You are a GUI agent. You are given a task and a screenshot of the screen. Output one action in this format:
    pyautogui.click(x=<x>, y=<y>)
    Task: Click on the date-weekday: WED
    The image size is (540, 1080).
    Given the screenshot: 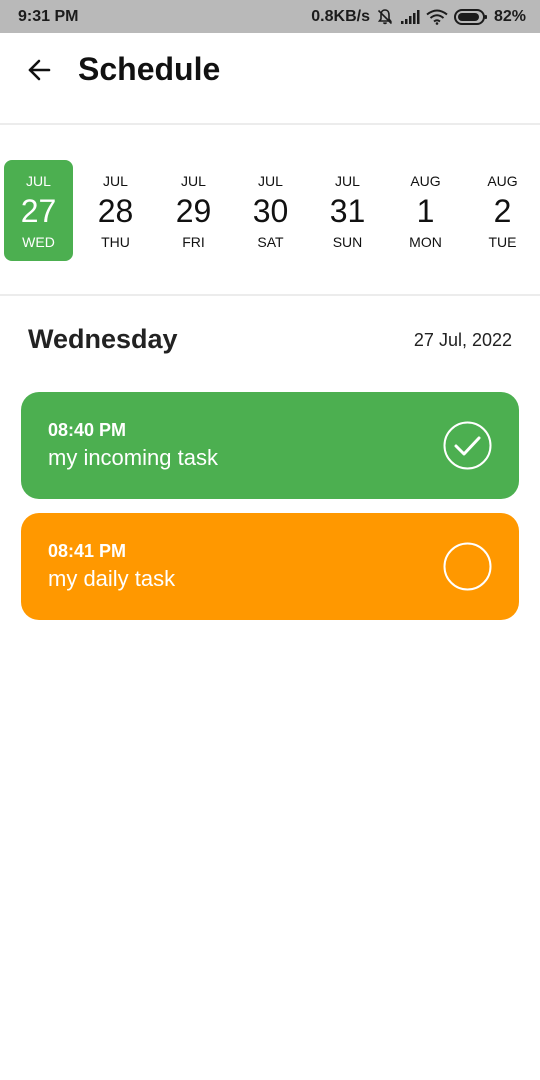 What is the action you would take?
    pyautogui.click(x=38, y=242)
    